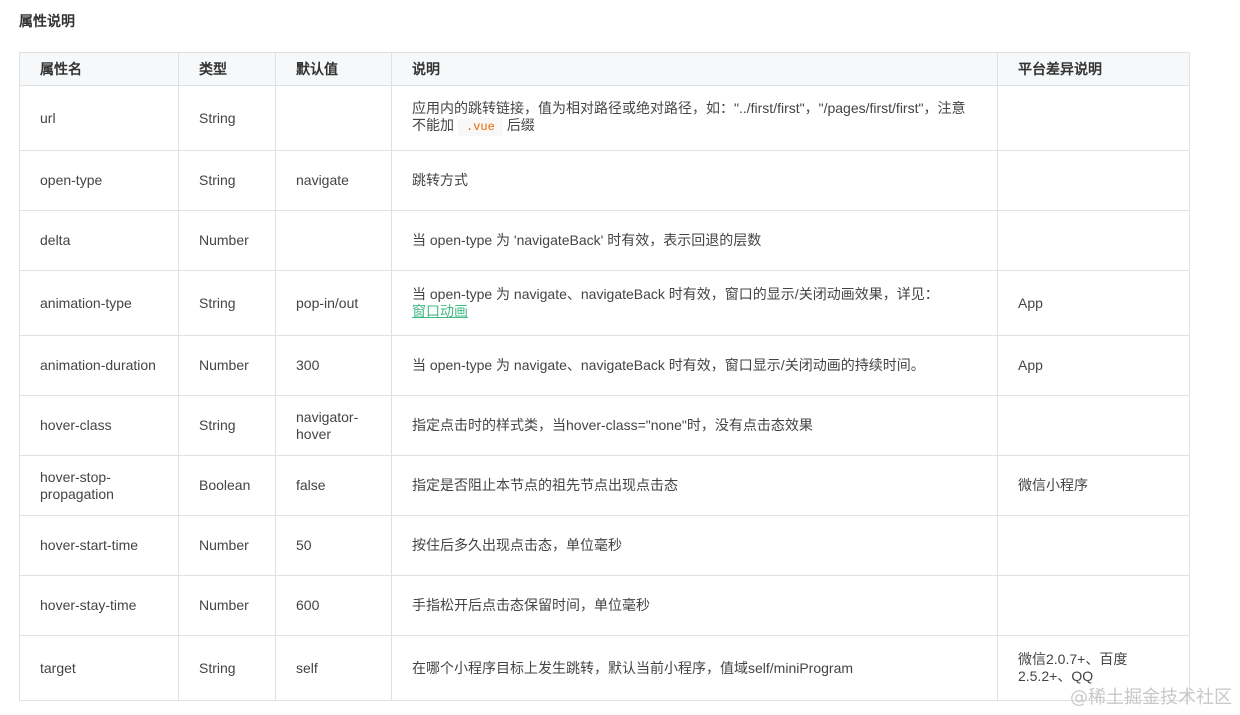 The width and height of the screenshot is (1240, 715). Describe the element at coordinates (694, 668) in the screenshot. I see `cell-description: 在哪个小程序目标上发生跳转，默认当前小程序，值域self/miniProgram` at that location.